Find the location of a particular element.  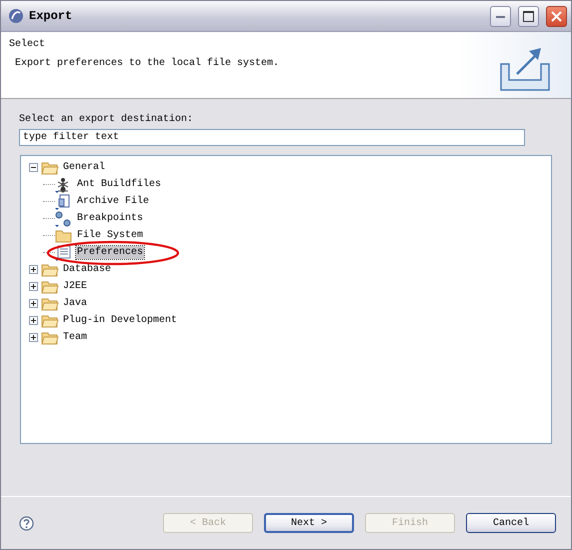

export-icon is located at coordinates (525, 69).